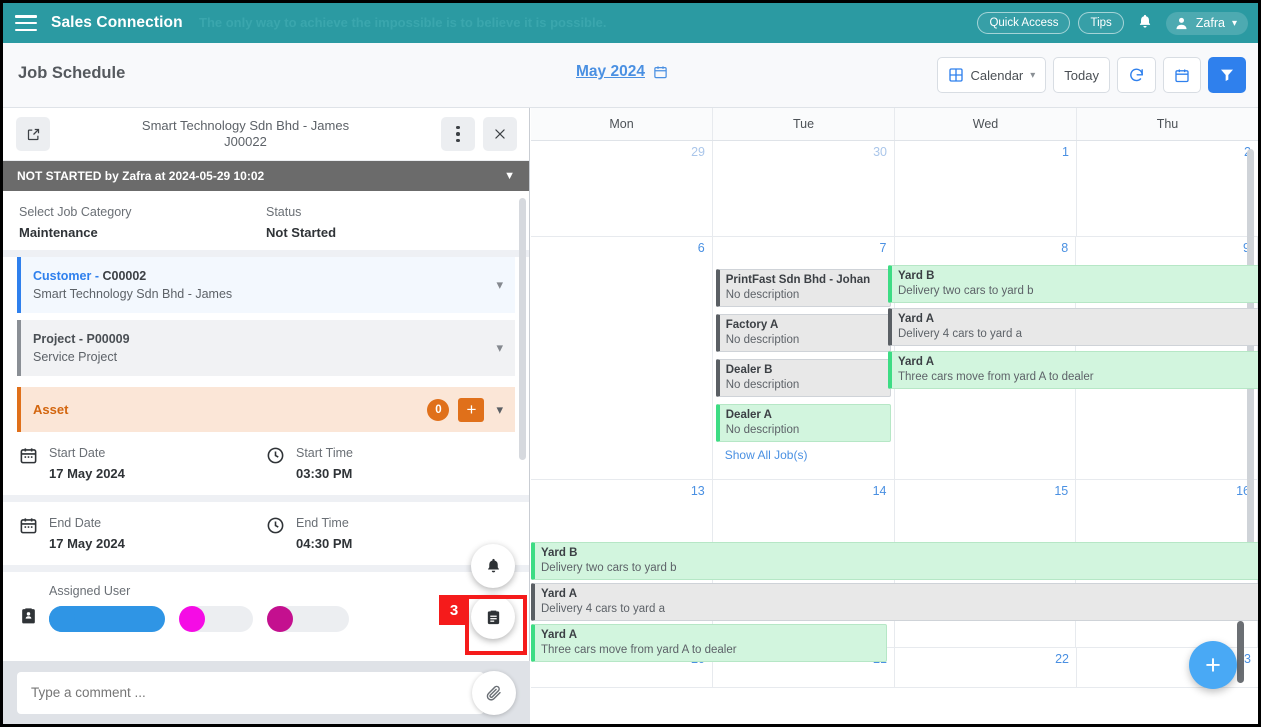 The height and width of the screenshot is (727, 1261). I want to click on assigned-user-content: Assigned User, so click(199, 608).